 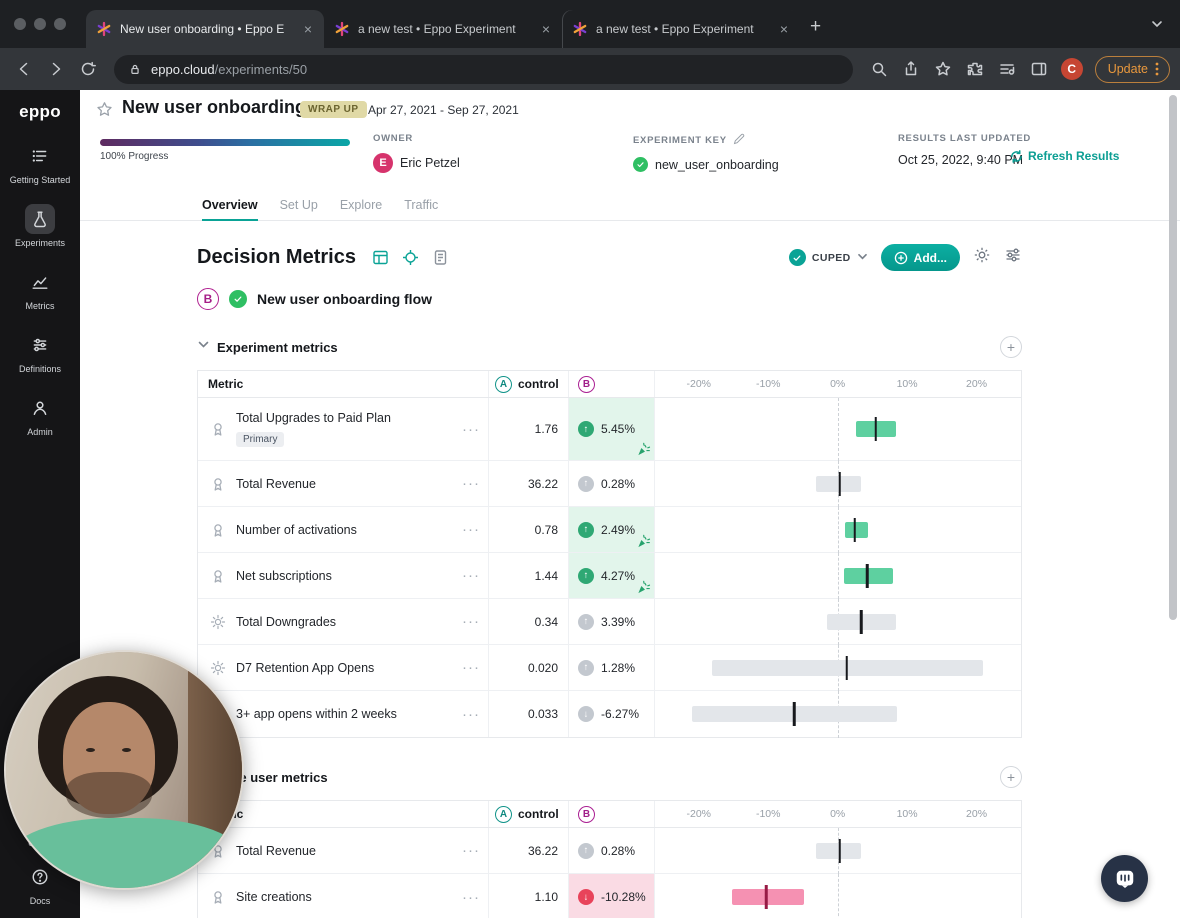 I want to click on sidebar-item-experiments: Experiments, so click(x=40, y=226).